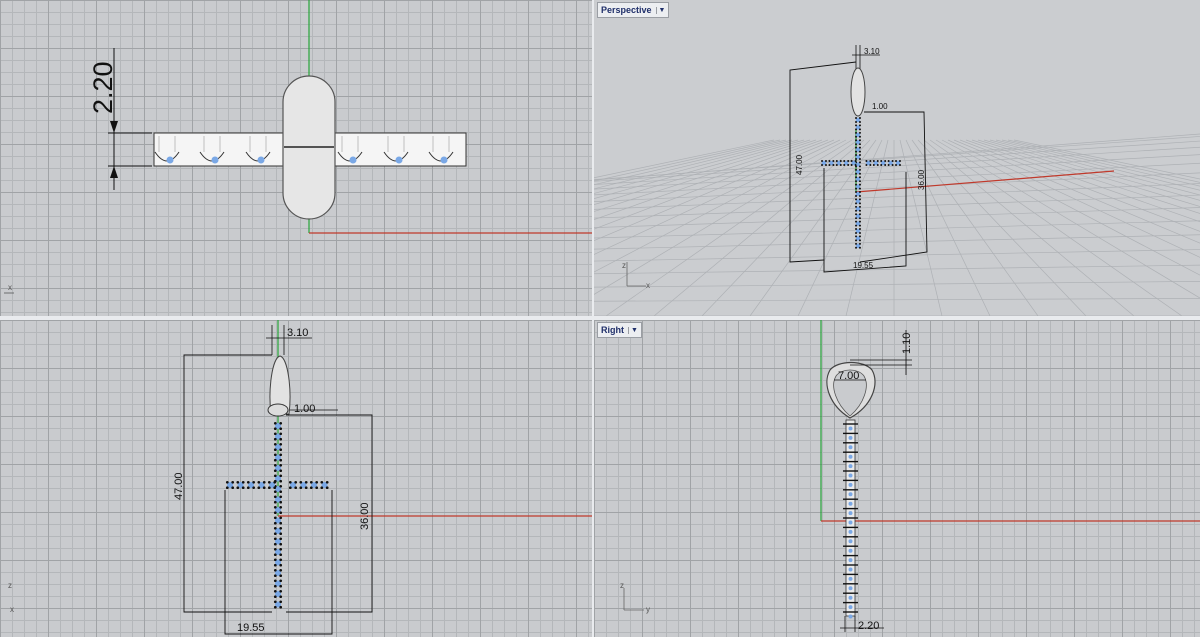 This screenshot has height=637, width=1200. Describe the element at coordinates (278, 410) in the screenshot. I see `jump-ring` at that location.